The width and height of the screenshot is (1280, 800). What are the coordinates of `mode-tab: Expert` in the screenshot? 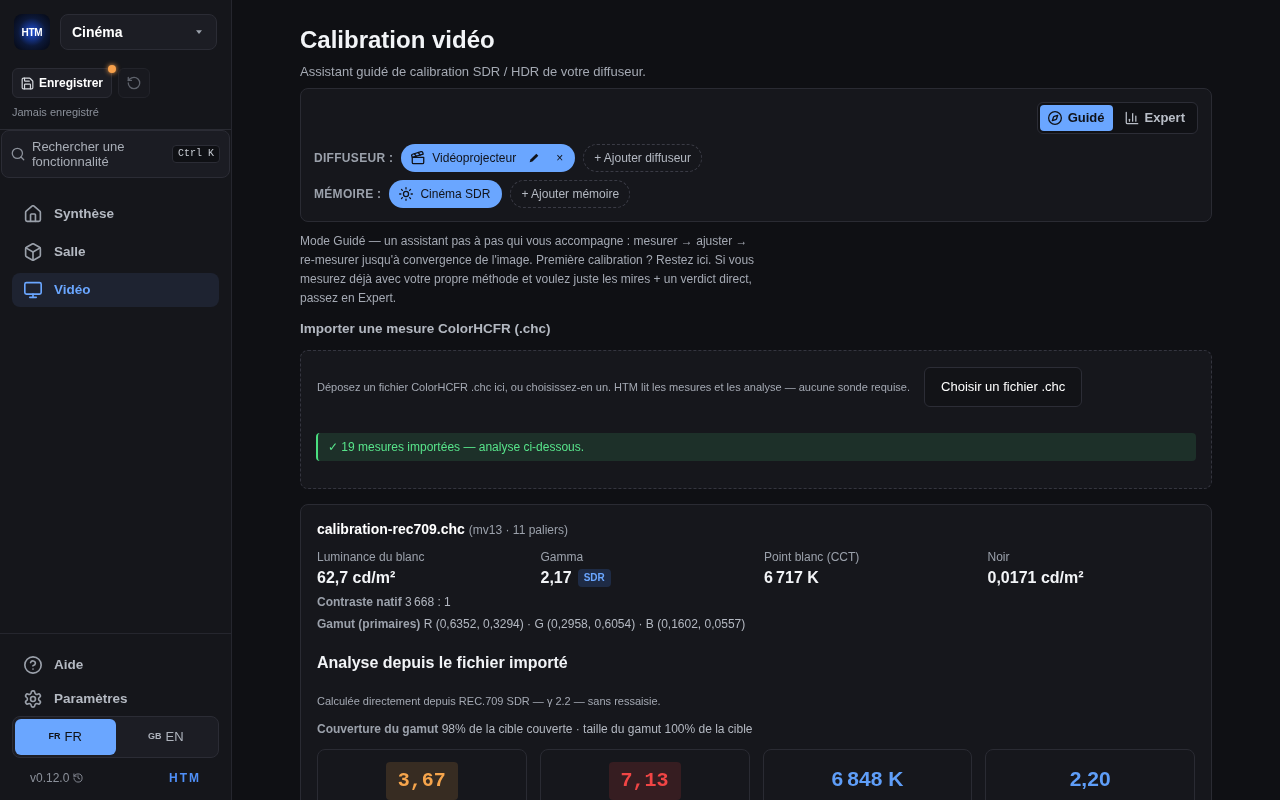 It's located at (1154, 118).